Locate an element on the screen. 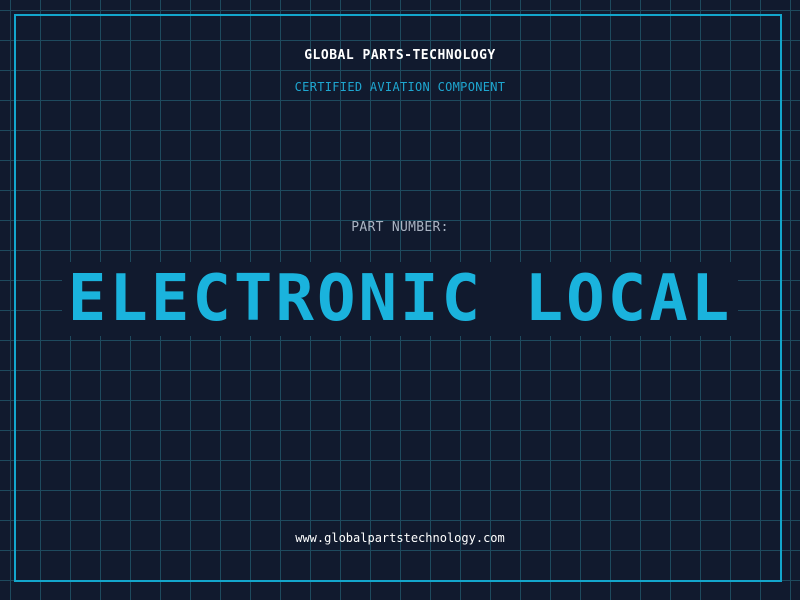  tagline: CERTIFIED AVIATION COMPONENT is located at coordinates (400, 87).